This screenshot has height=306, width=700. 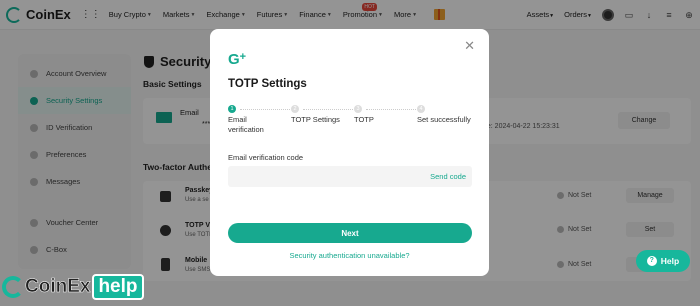 I want to click on close-icon: ✕, so click(x=469, y=46).